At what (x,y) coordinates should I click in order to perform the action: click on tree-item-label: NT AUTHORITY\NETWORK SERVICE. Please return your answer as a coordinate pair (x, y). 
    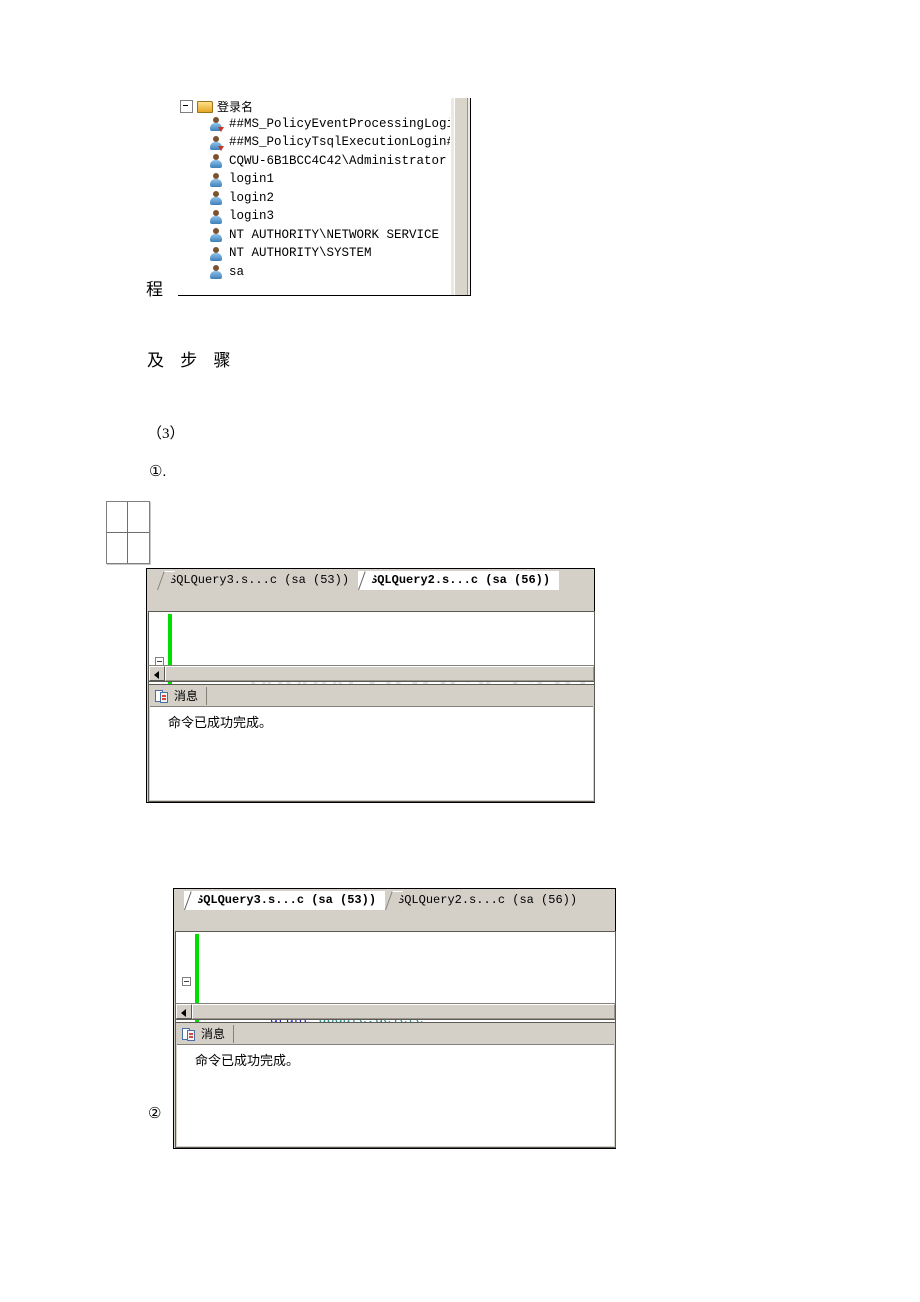
    Looking at the image, I should click on (334, 234).